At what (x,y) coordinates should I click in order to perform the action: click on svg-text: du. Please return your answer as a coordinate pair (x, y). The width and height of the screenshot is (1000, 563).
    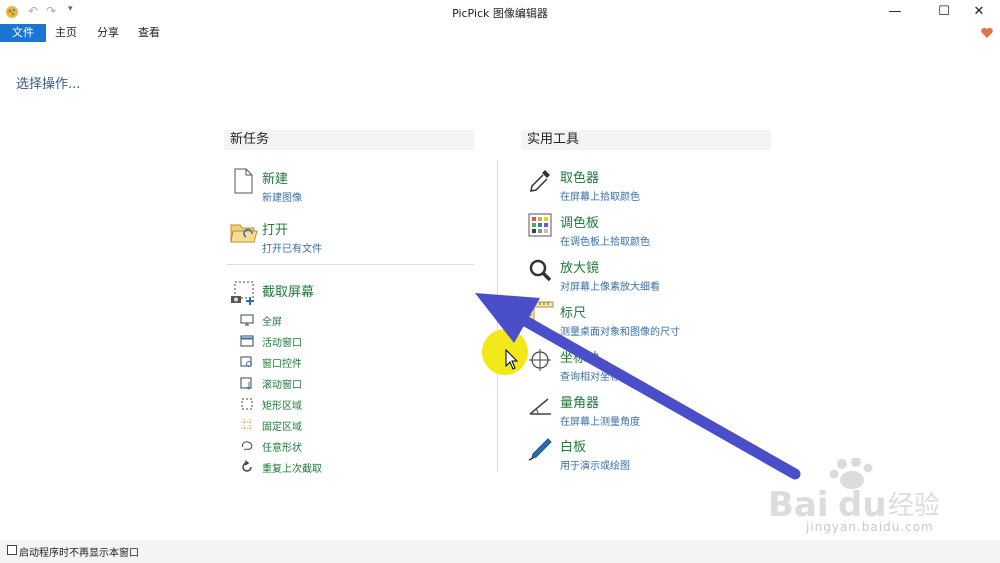
    Looking at the image, I should click on (862, 505).